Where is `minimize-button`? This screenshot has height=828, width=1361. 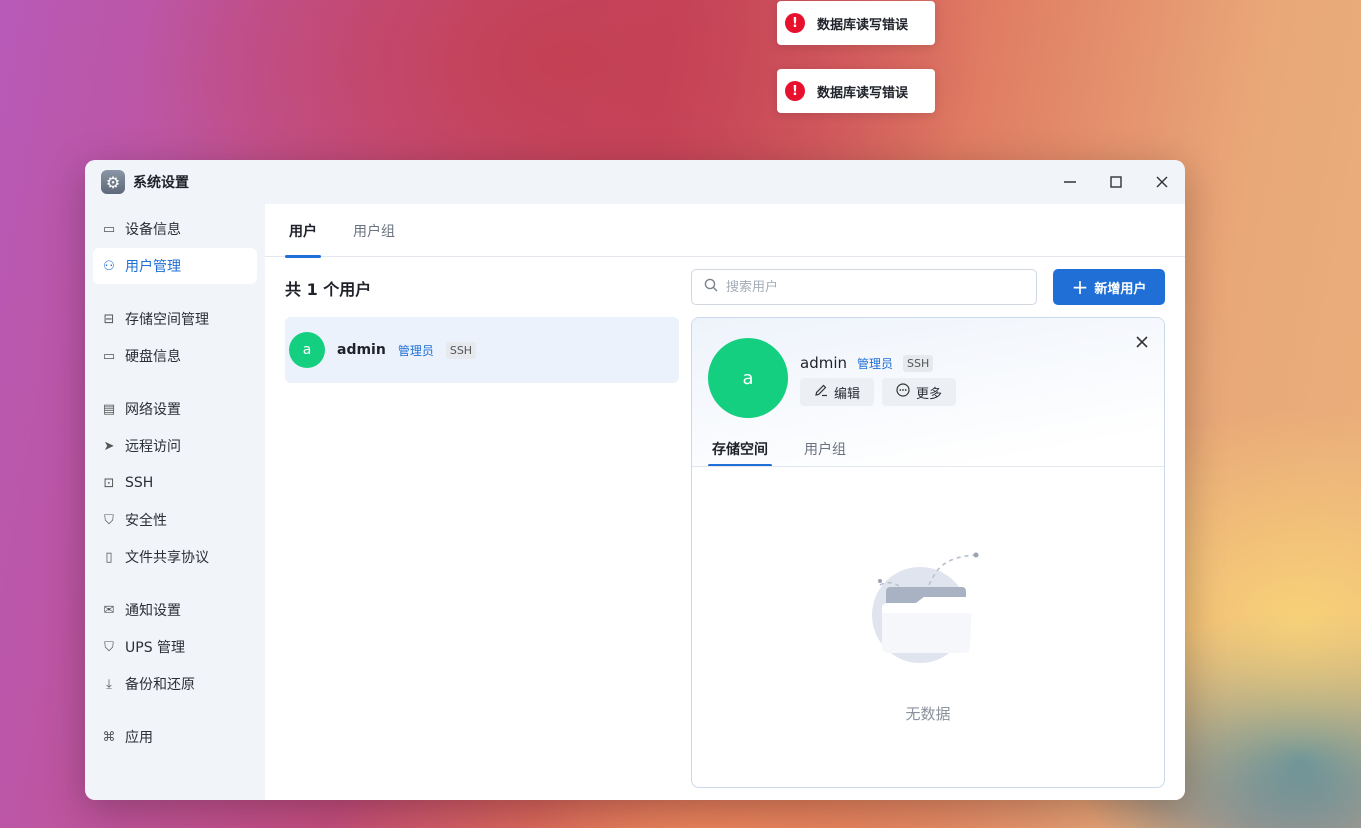
minimize-button is located at coordinates (1070, 182).